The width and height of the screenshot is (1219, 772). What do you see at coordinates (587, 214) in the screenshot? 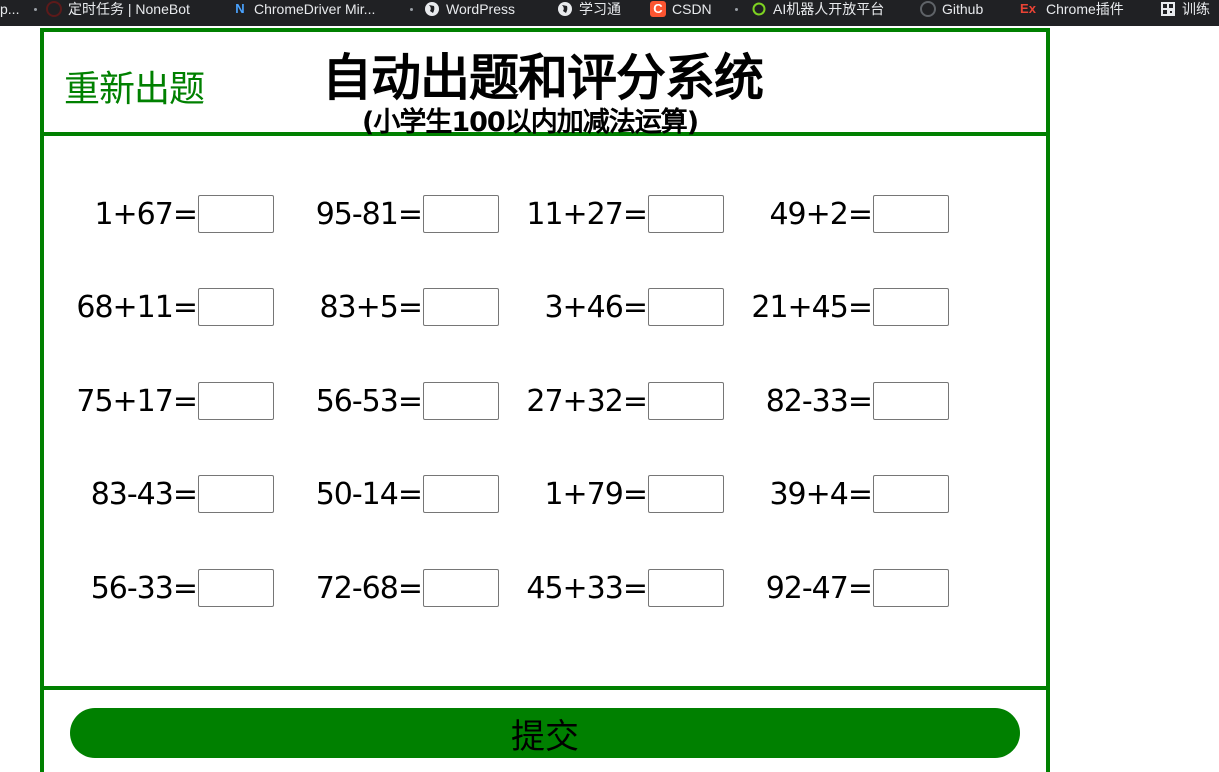
I see `problem-expression: 11+27=` at bounding box center [587, 214].